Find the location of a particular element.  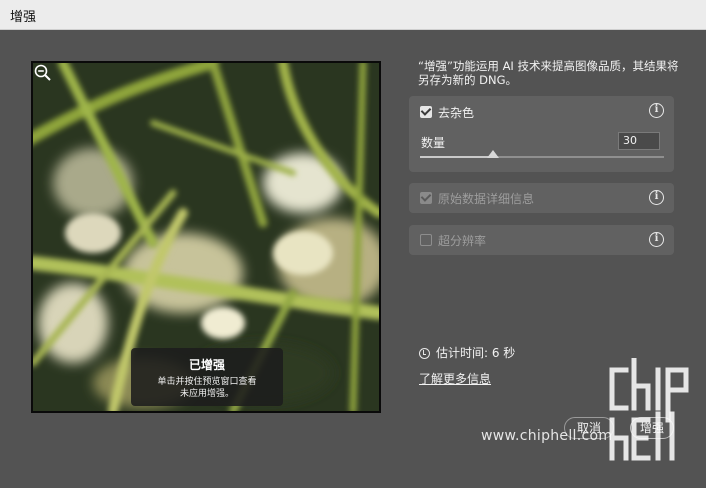

learn-more-link: 了解更多信息 is located at coordinates (455, 378).